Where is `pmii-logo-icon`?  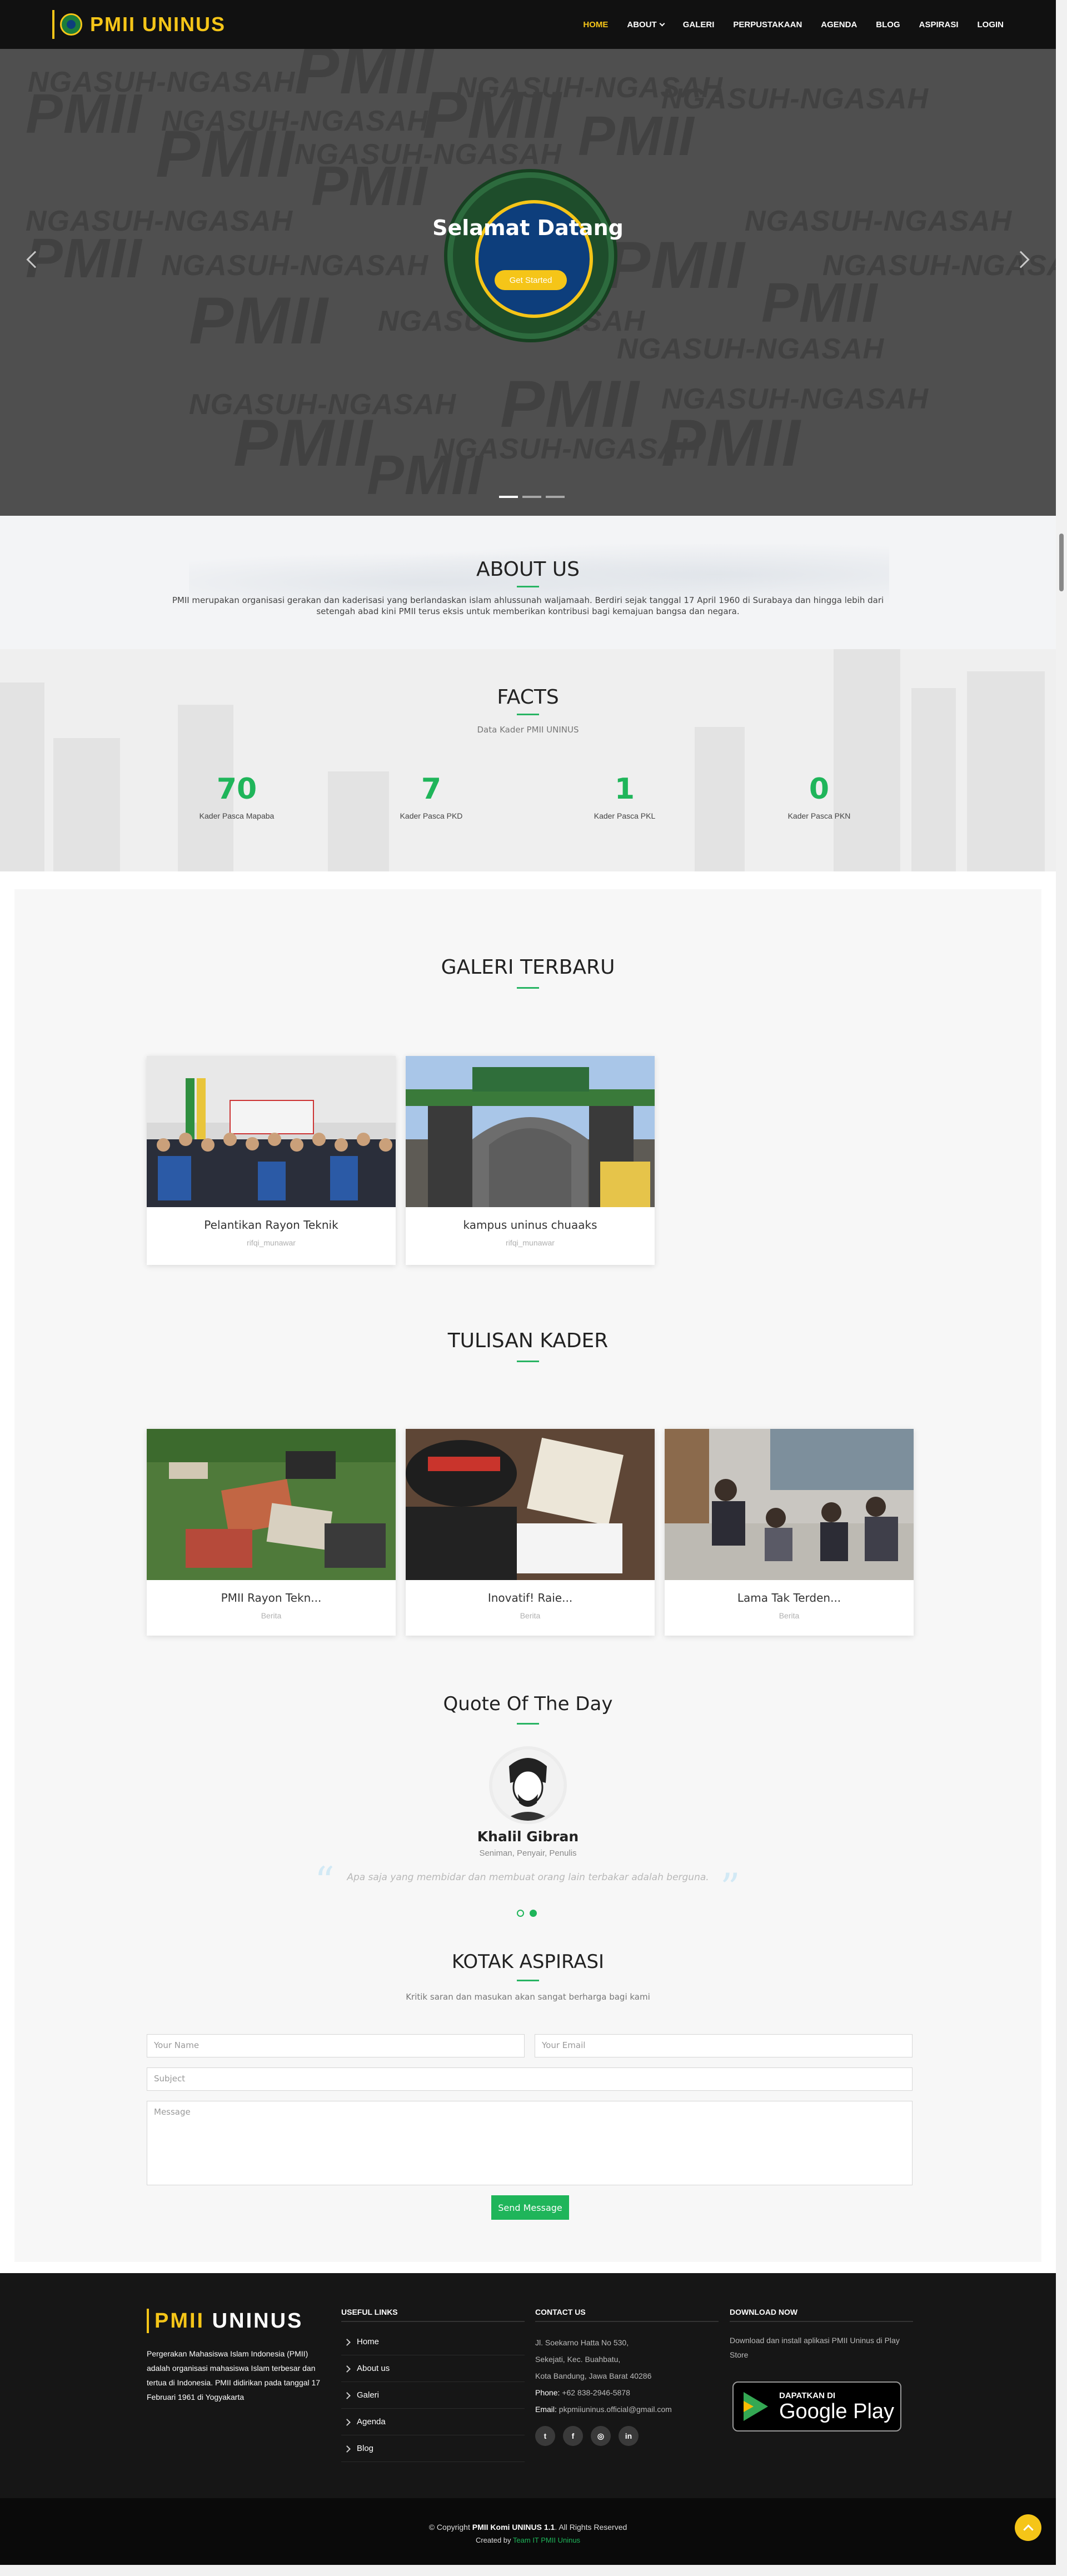
pmii-logo-icon is located at coordinates (71, 24).